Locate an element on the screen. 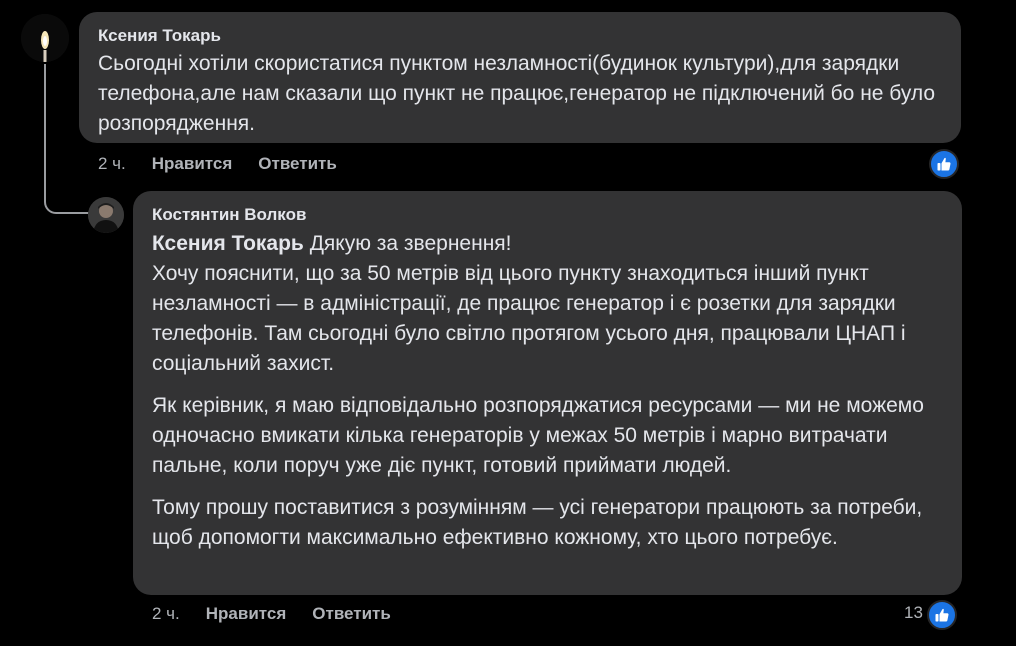 The height and width of the screenshot is (646, 1016). candle-avatar is located at coordinates (45, 38).